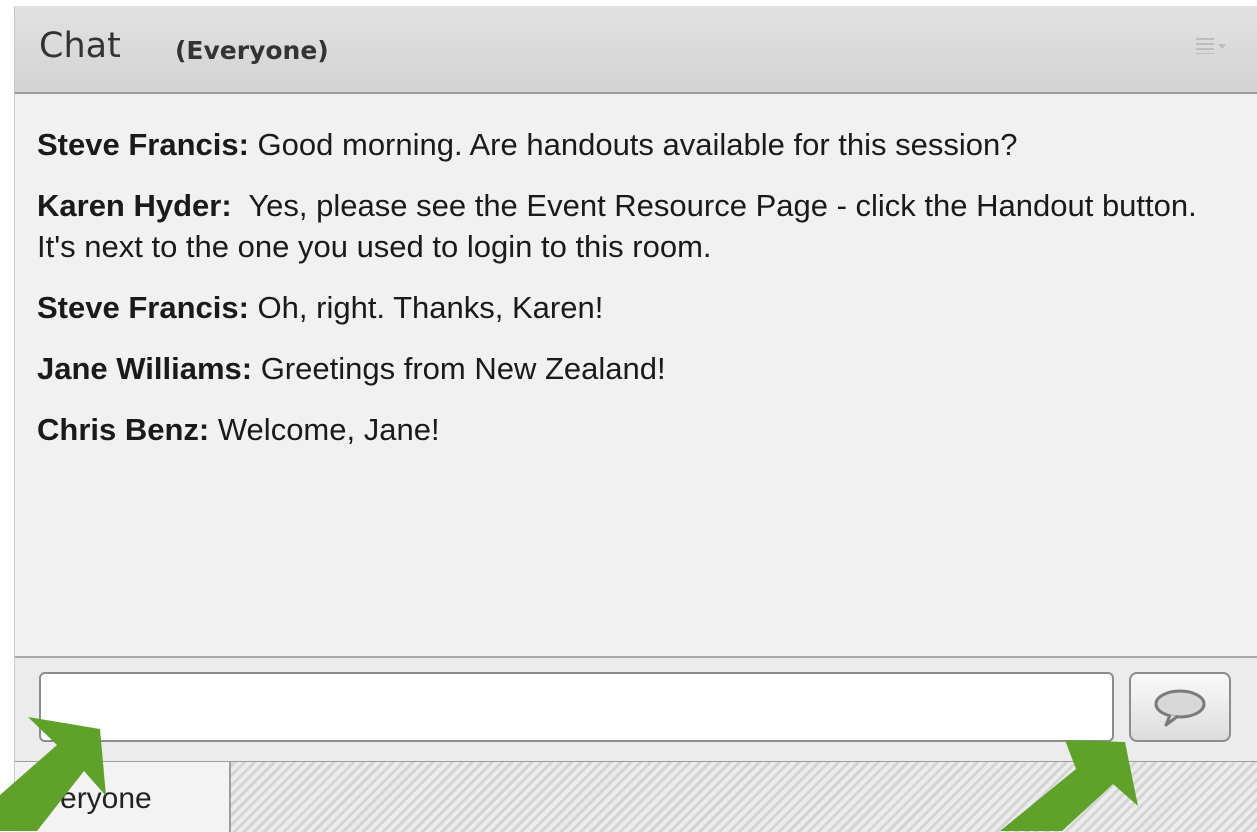  Describe the element at coordinates (459, 368) in the screenshot. I see `message-text: Greetings from New Zealand!` at that location.